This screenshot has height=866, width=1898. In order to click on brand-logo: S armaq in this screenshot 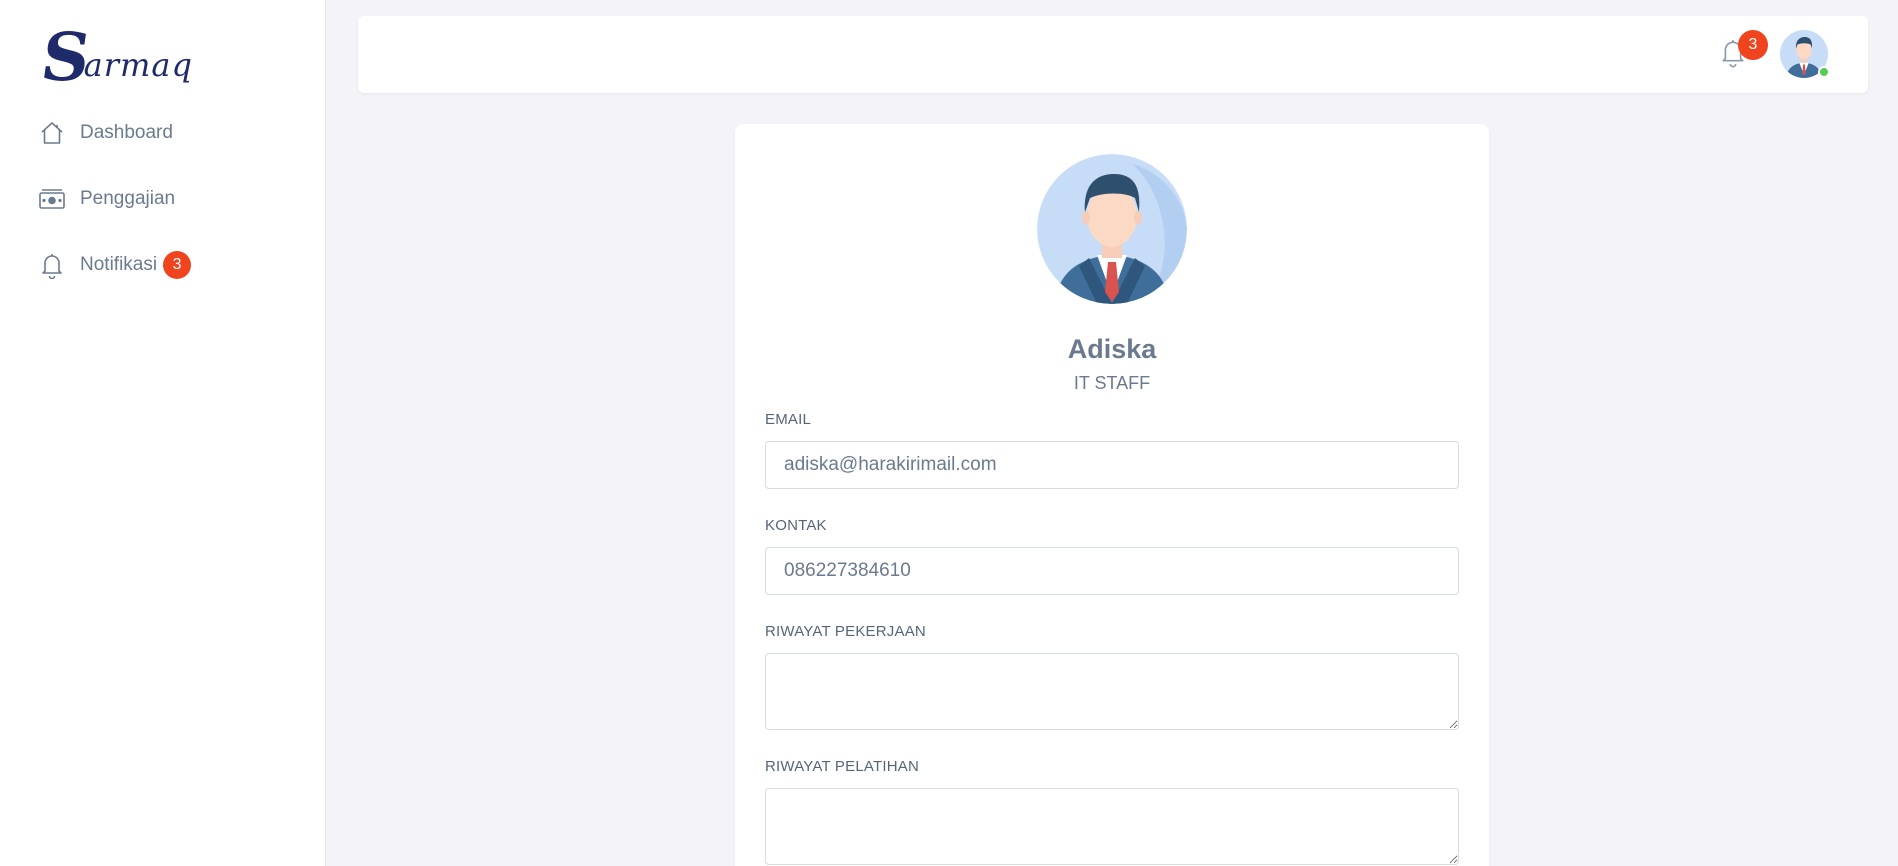, I will do `click(115, 57)`.